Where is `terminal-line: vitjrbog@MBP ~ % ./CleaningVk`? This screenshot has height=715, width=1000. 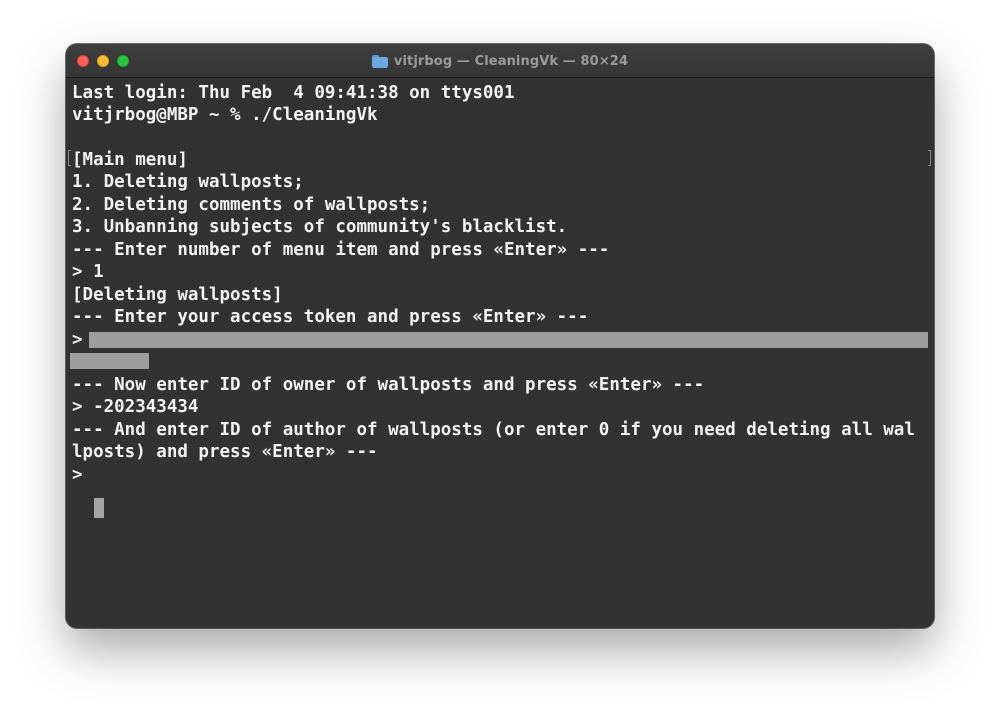
terminal-line: vitjrbog@MBP ~ % ./CleaningVk is located at coordinates (225, 115).